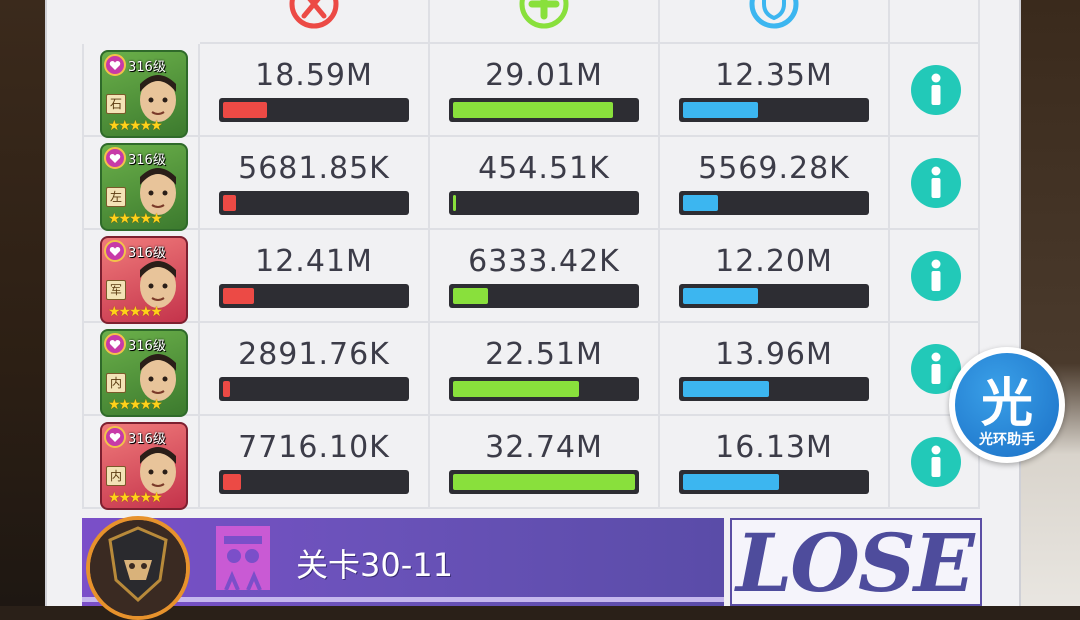 This screenshot has width=1080, height=620. What do you see at coordinates (315, 22) in the screenshot?
I see `header-damage` at bounding box center [315, 22].